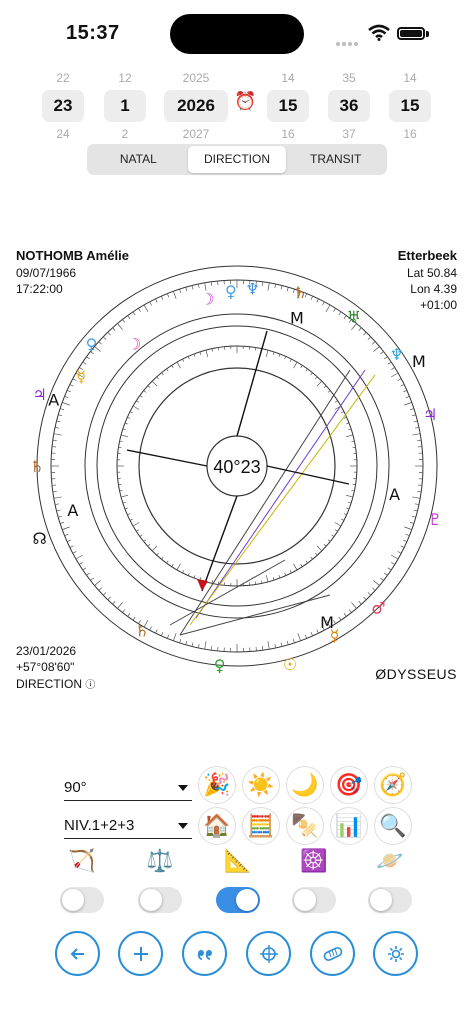 This screenshot has width=473, height=1024. What do you see at coordinates (90, 685) in the screenshot?
I see `info-circle-icon: ⓘ` at bounding box center [90, 685].